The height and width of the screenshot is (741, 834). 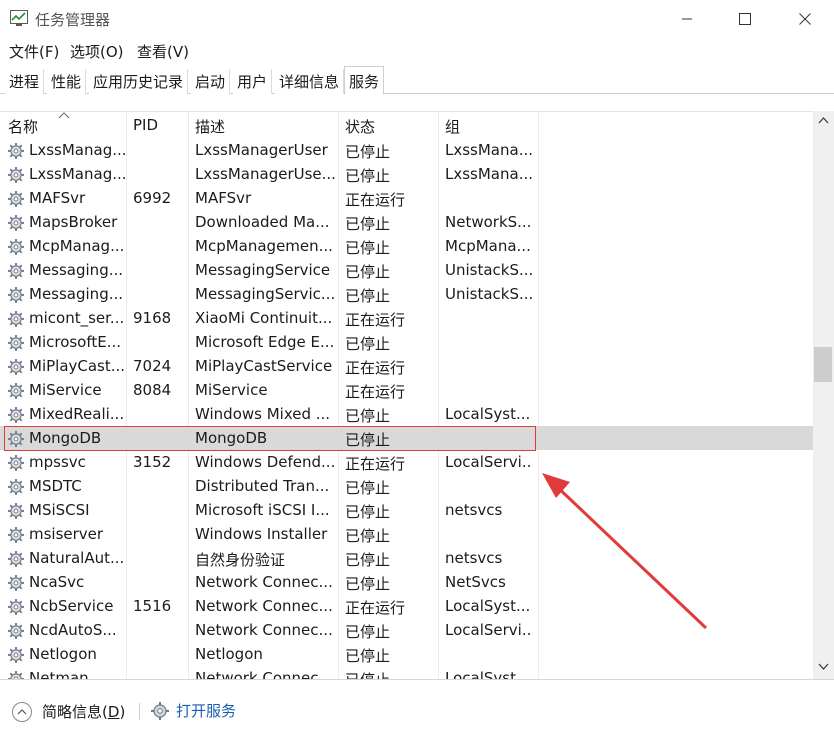 I want to click on table-header: 名称 PID 描述 状态 组, so click(x=406, y=125).